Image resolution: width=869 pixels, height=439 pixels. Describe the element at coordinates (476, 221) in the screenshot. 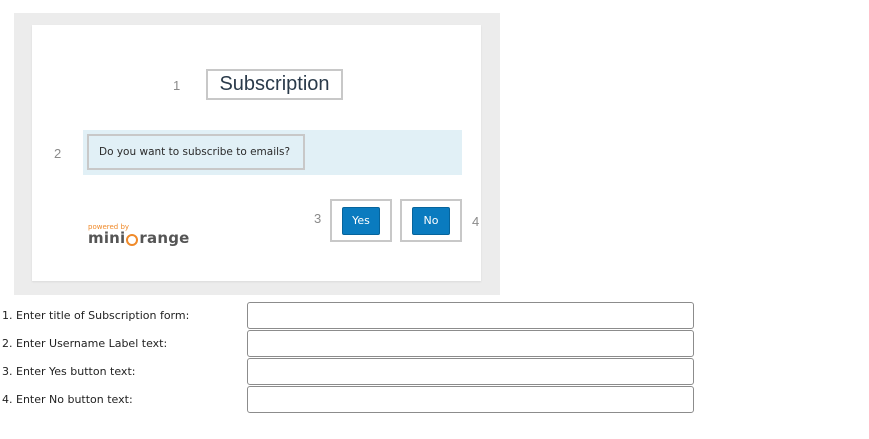

I see `marker-number-4: 4` at that location.